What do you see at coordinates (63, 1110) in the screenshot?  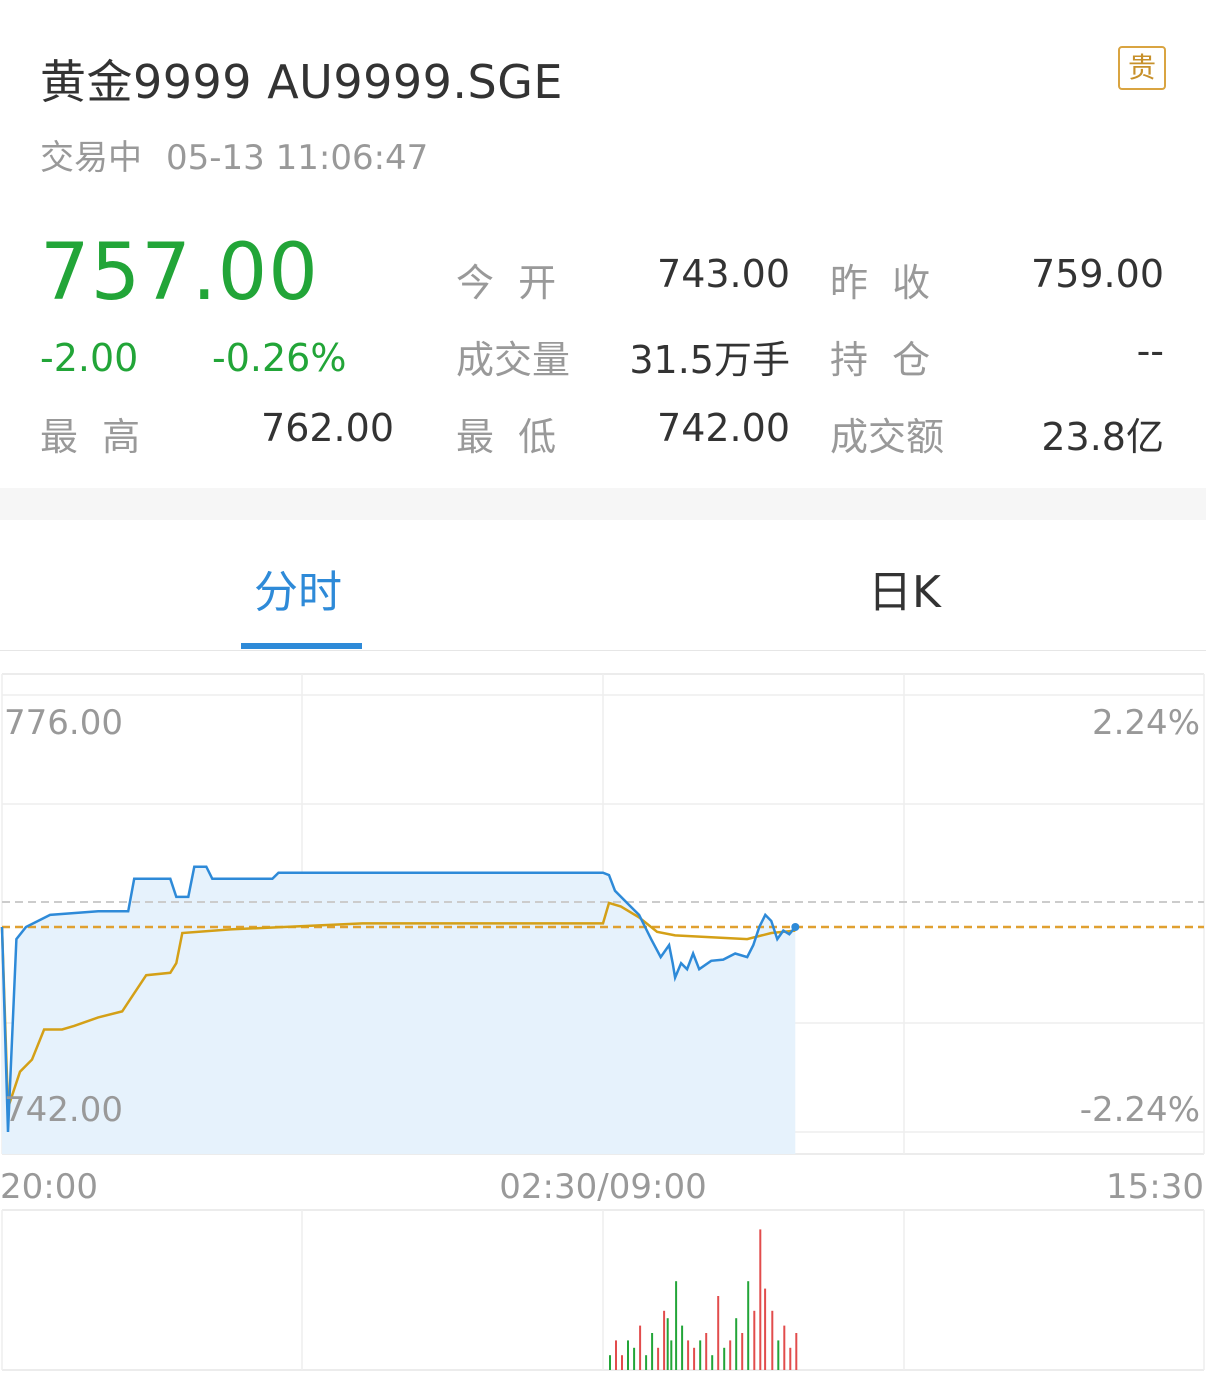 I see `y-label-bottom-left: 742.00` at bounding box center [63, 1110].